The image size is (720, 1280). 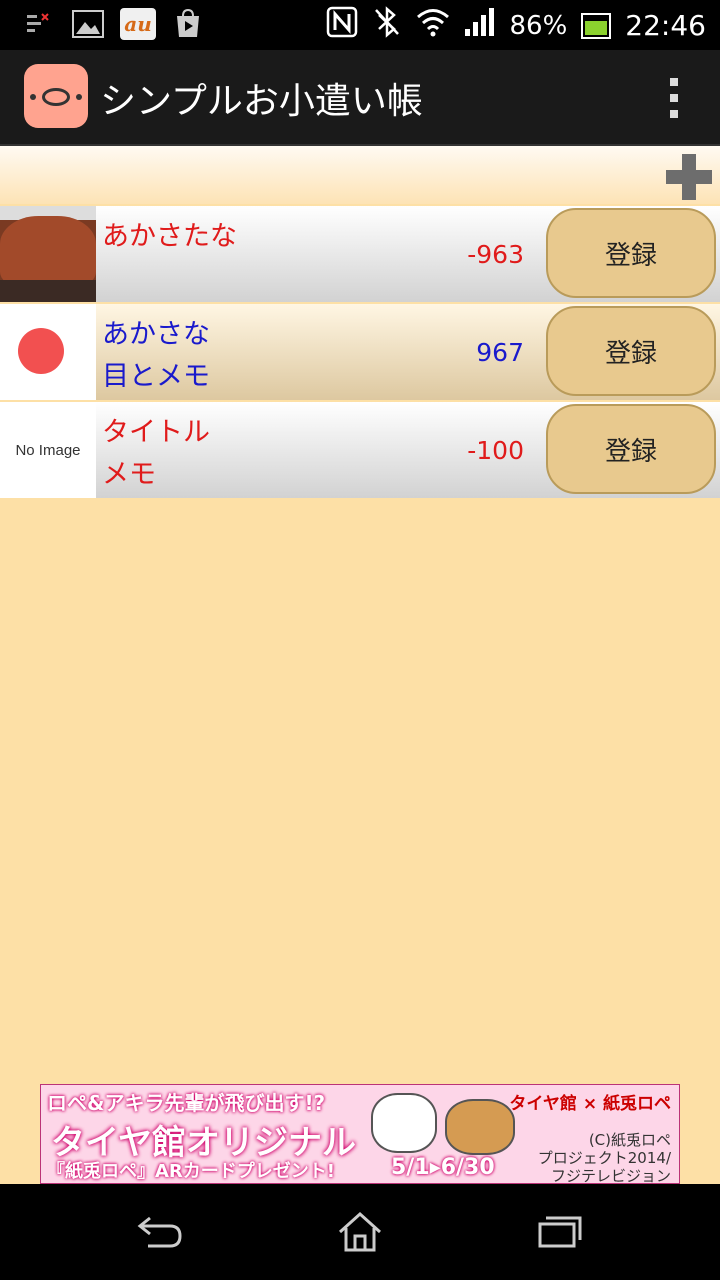 What do you see at coordinates (387, 25) in the screenshot?
I see `bluetooth-off-icon` at bounding box center [387, 25].